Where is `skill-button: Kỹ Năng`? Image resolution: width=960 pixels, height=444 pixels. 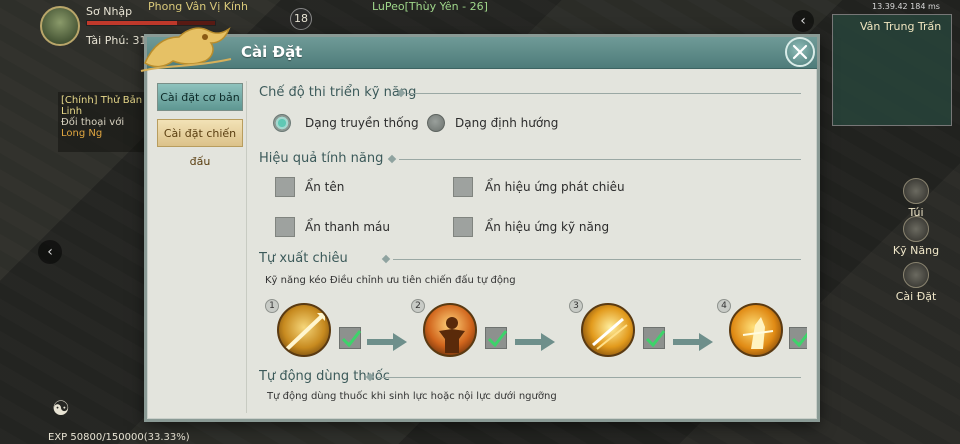 skill-button: Kỹ Năng is located at coordinates (916, 236).